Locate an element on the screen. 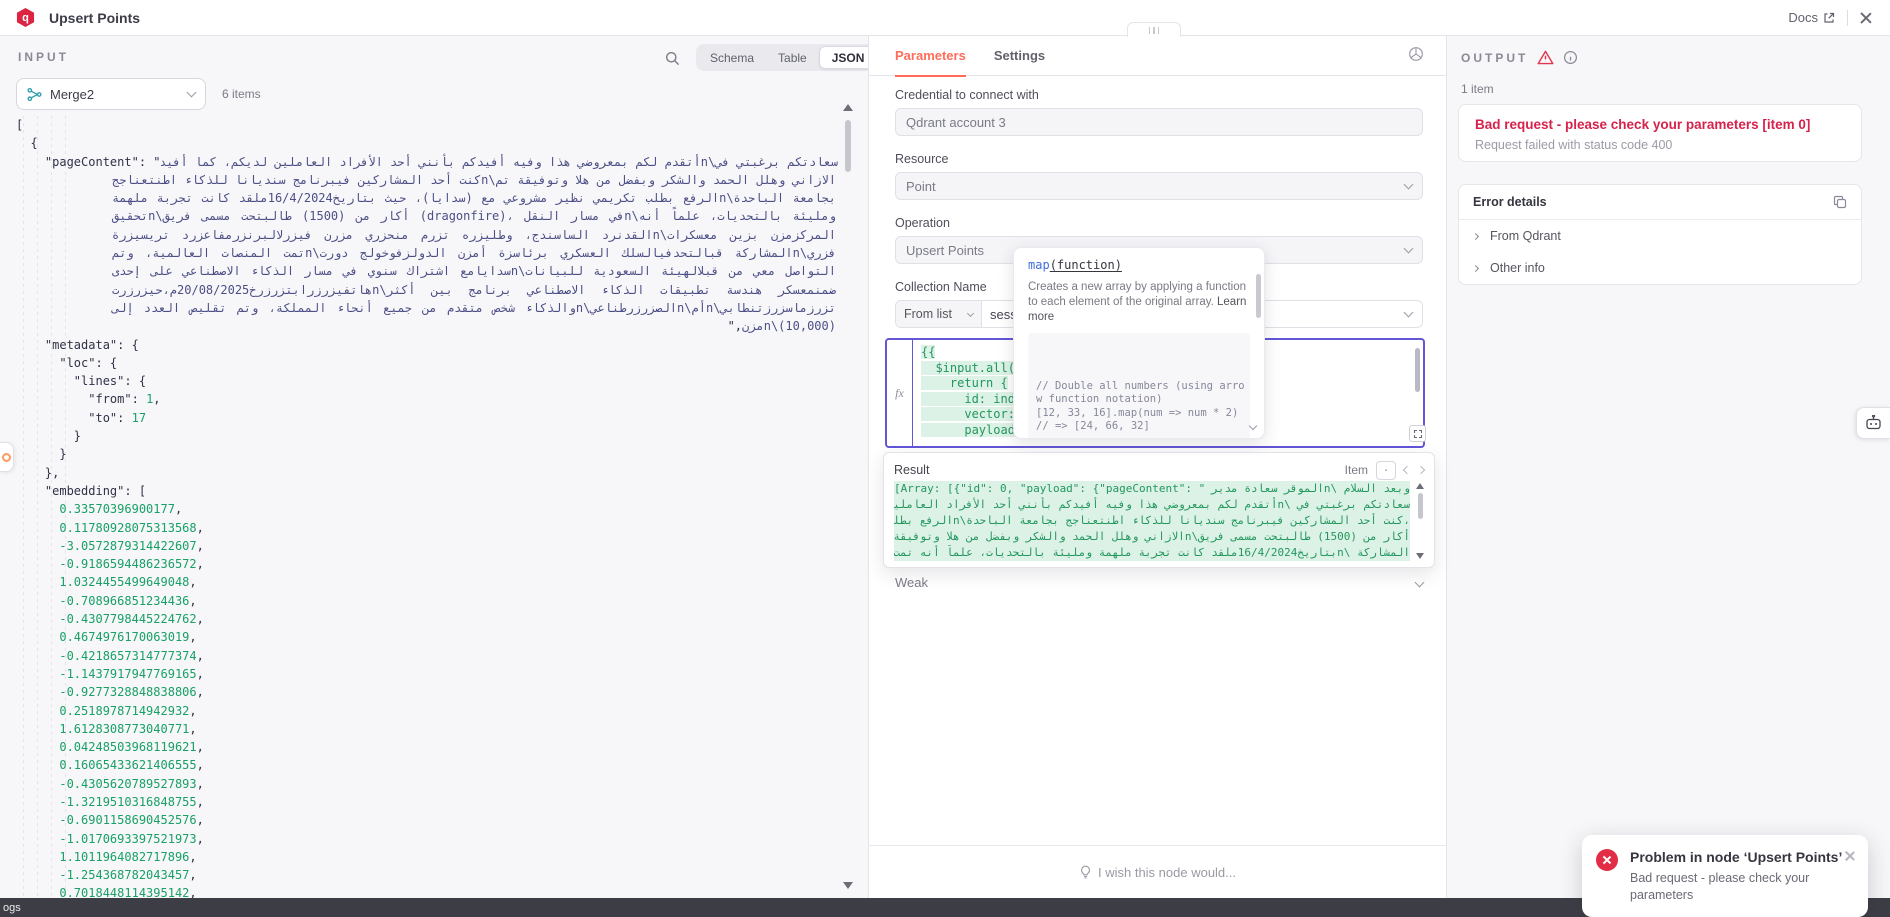 The width and height of the screenshot is (1890, 917). copy-icon is located at coordinates (1840, 202).